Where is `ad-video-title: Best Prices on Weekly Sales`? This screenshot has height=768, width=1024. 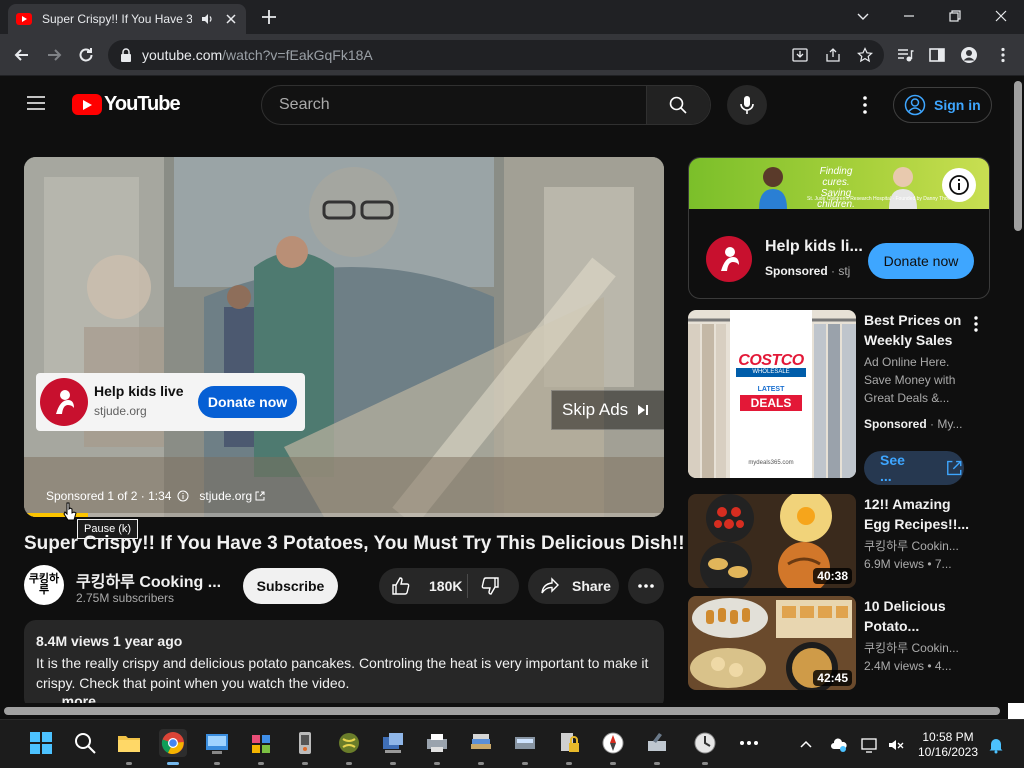 ad-video-title: Best Prices on Weekly Sales is located at coordinates (919, 330).